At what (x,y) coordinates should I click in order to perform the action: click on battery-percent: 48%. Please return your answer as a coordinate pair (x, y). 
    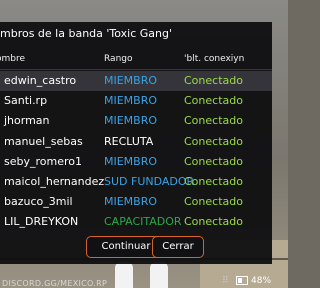
    Looking at the image, I should click on (261, 281).